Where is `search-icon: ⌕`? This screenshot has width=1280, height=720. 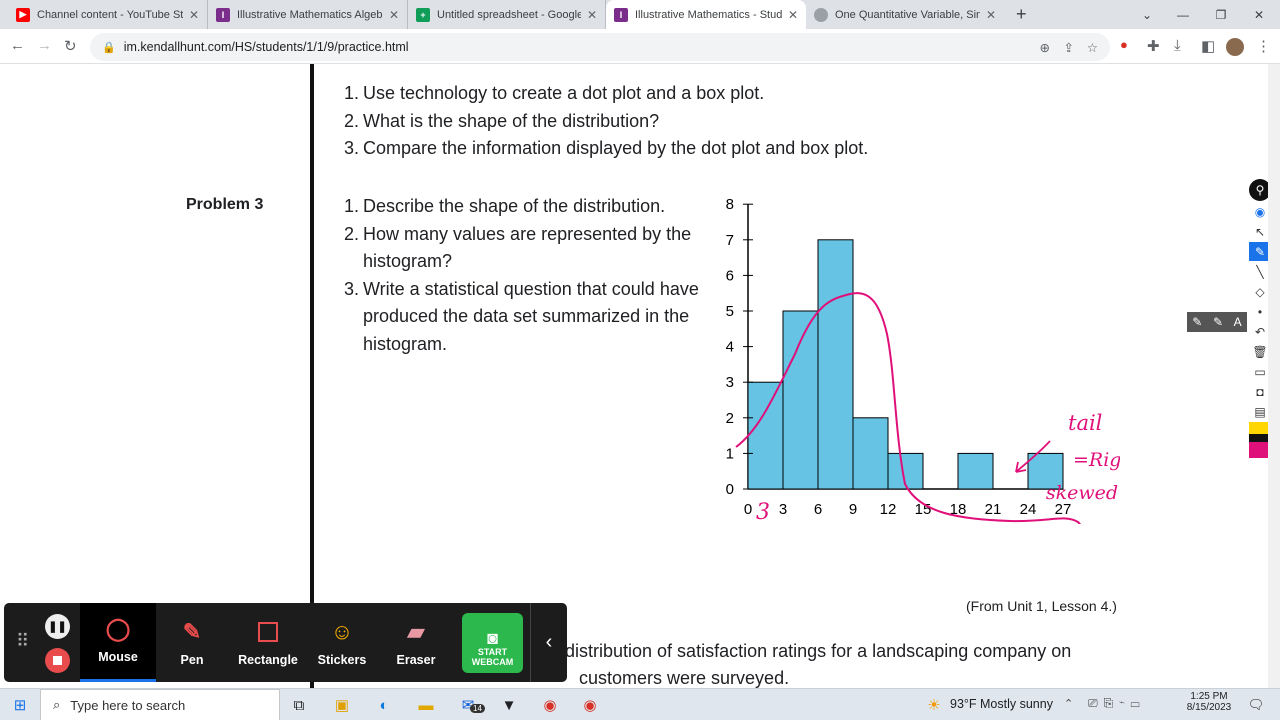
search-icon: ⌕ is located at coordinates (57, 704).